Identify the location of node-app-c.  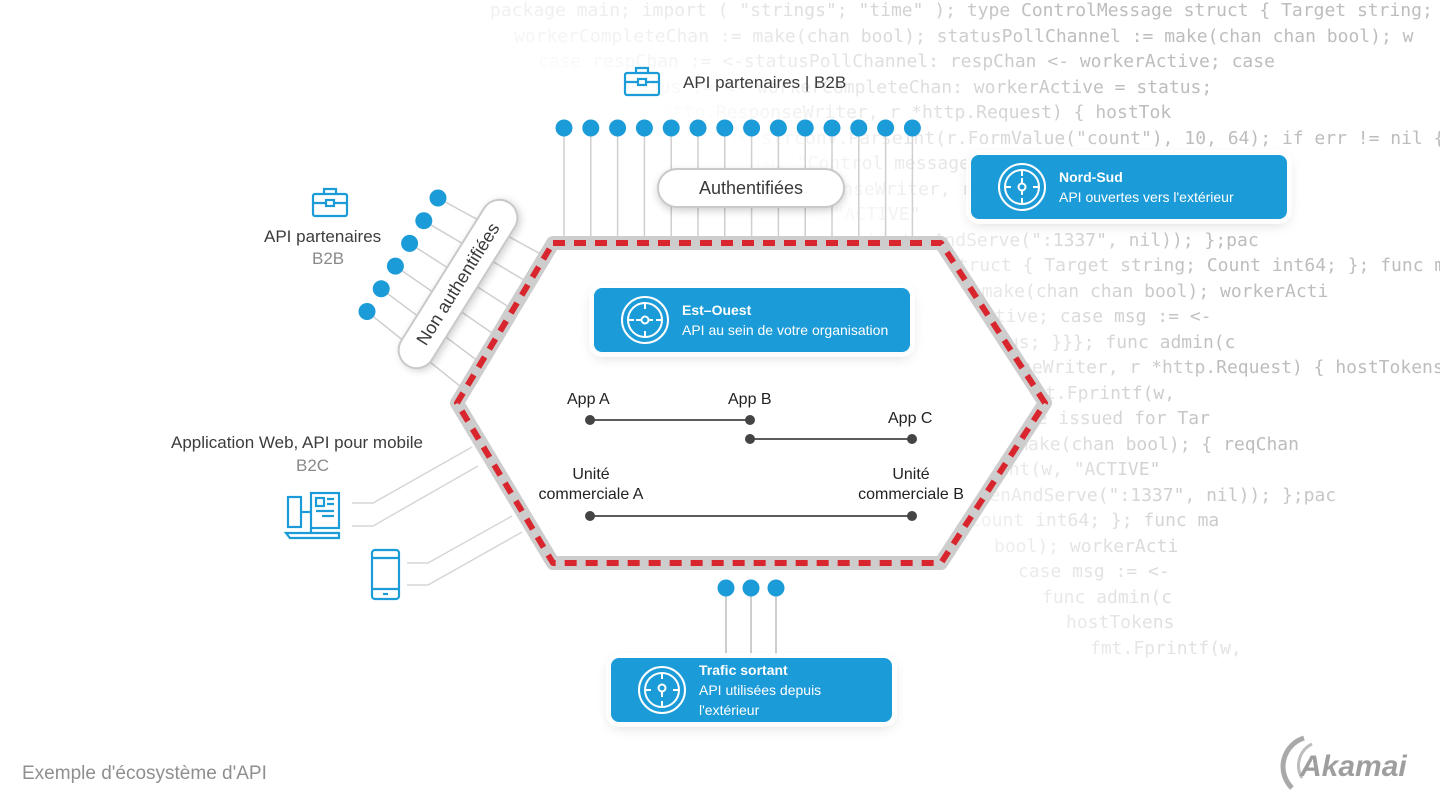
(912, 439).